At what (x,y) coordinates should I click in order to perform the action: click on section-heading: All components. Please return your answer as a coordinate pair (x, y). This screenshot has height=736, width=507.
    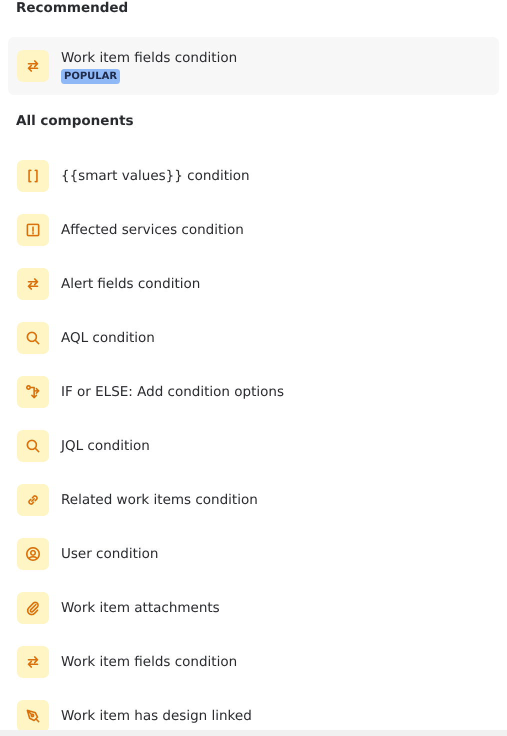
    Looking at the image, I should click on (75, 121).